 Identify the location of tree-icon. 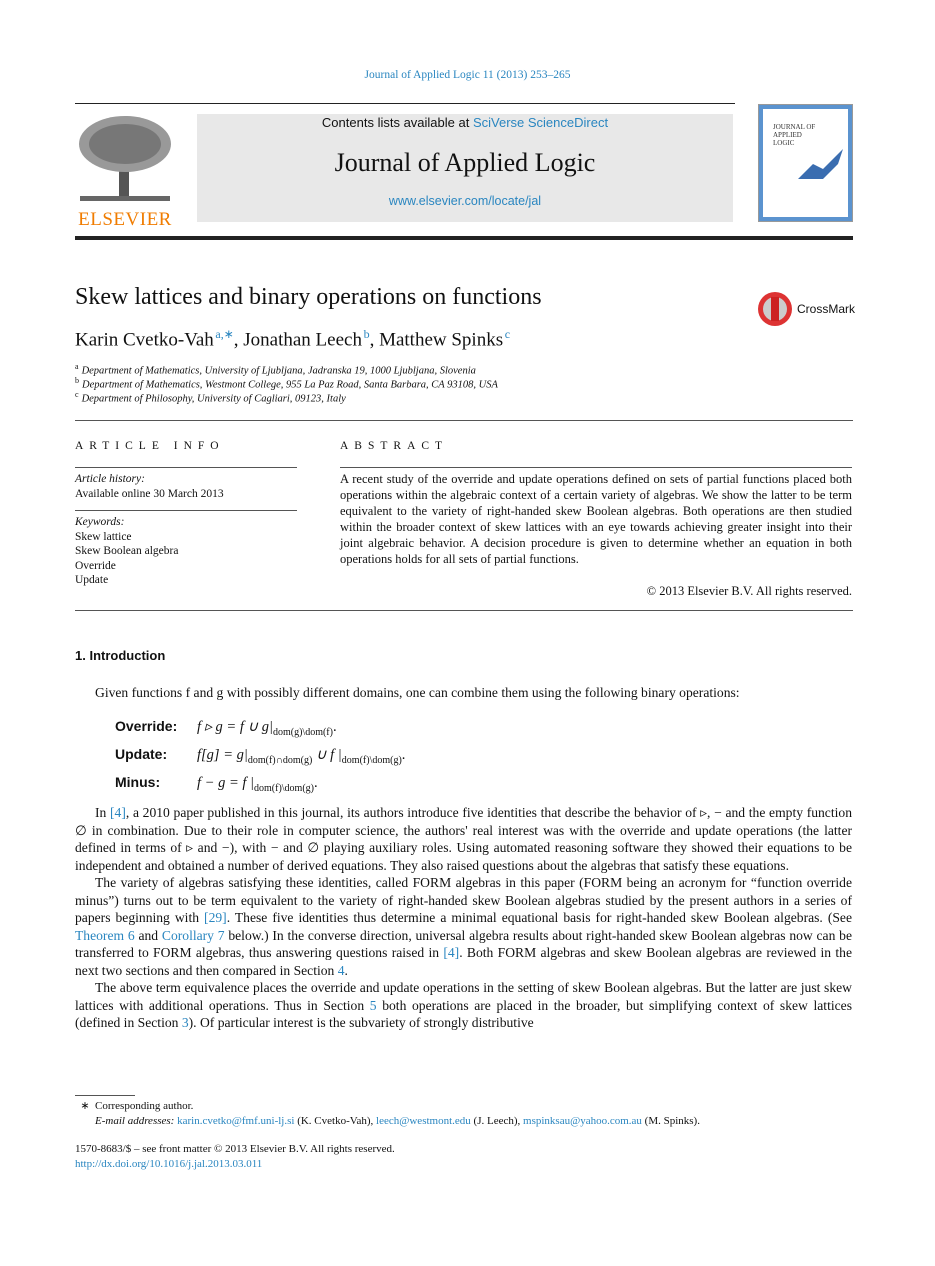
(125, 158).